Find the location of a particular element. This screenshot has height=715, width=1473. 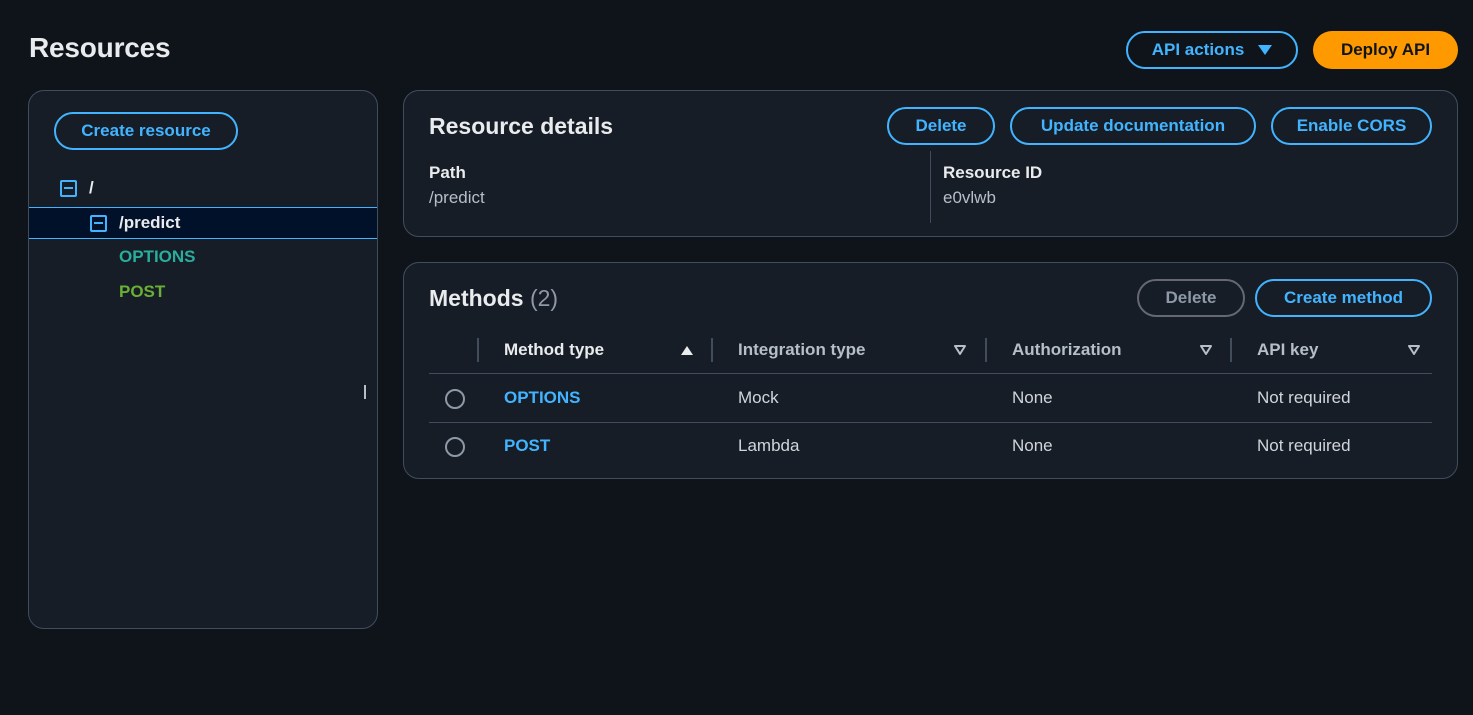

column-header-authorization: Authorization is located at coordinates (1067, 350).